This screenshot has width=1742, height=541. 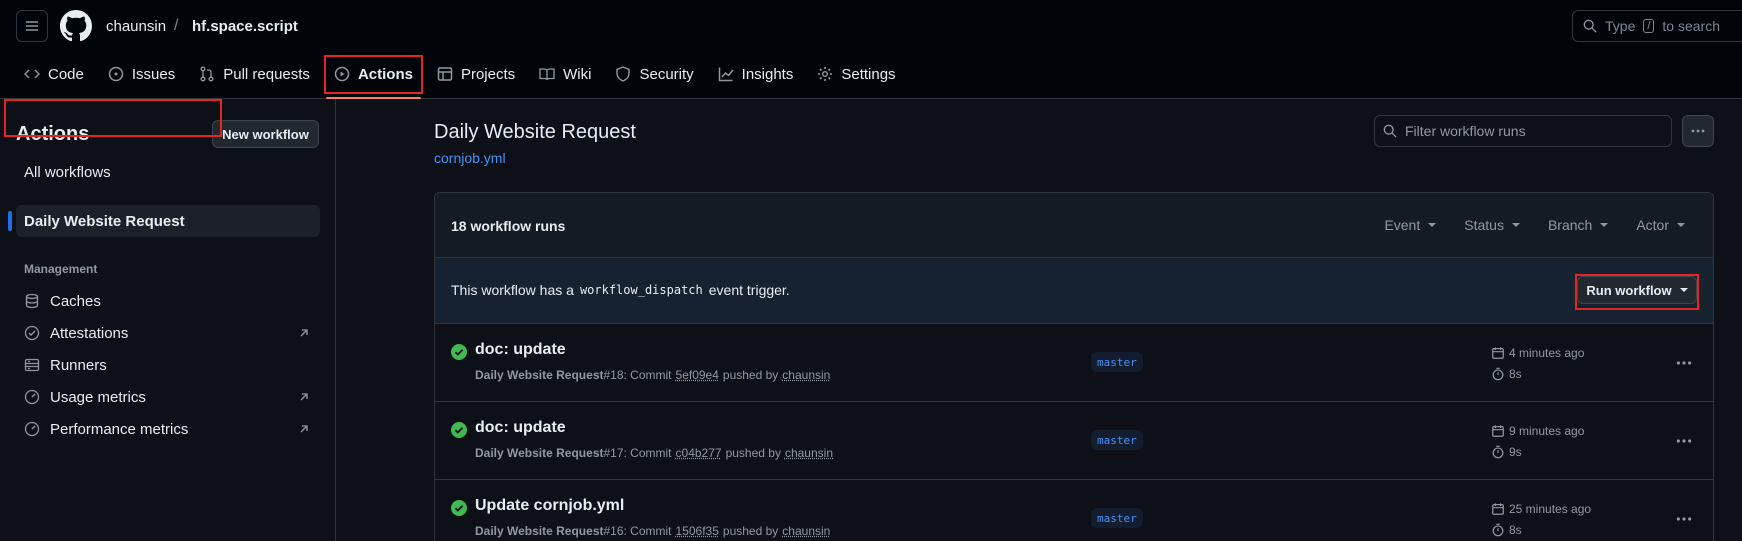 I want to click on sidebar-item-label: Caches, so click(x=75, y=301).